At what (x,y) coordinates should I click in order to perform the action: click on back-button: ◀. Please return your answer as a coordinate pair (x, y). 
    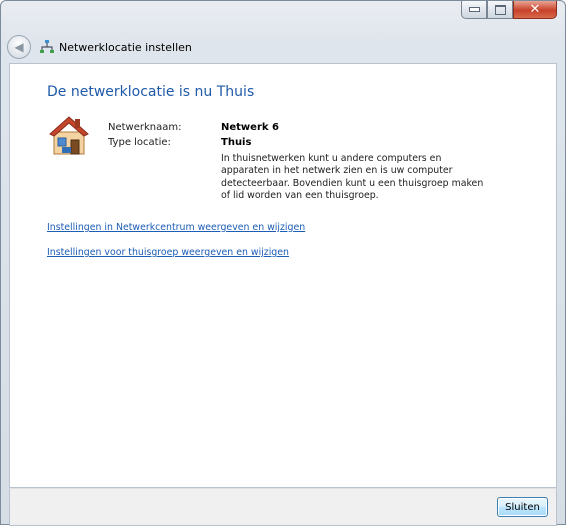
    Looking at the image, I should click on (19, 47).